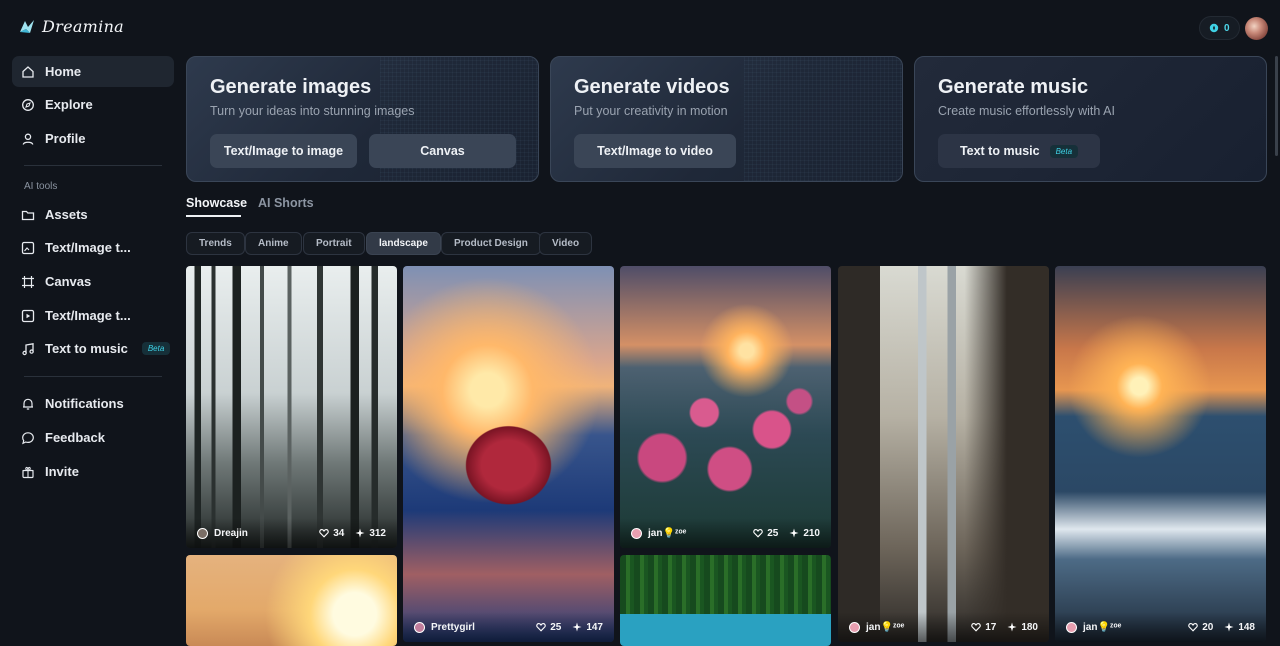  What do you see at coordinates (93, 138) in the screenshot?
I see `sidebar-item-profile: Profile` at bounding box center [93, 138].